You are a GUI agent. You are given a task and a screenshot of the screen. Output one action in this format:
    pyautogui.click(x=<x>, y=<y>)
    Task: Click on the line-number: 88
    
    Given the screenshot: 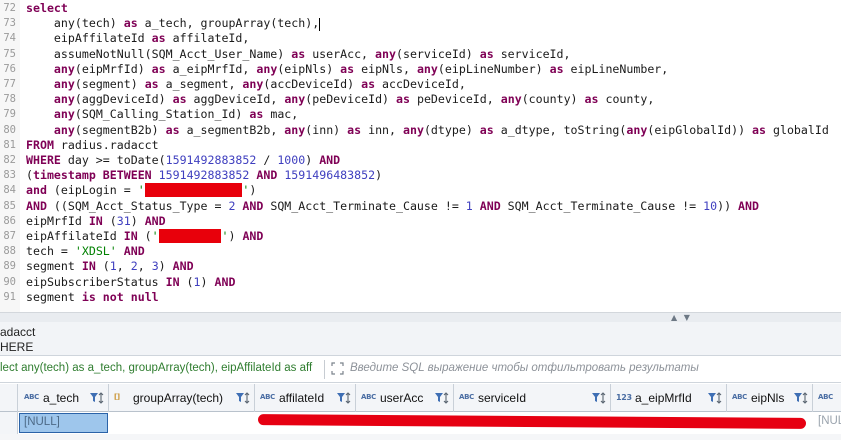 What is the action you would take?
    pyautogui.click(x=9, y=251)
    